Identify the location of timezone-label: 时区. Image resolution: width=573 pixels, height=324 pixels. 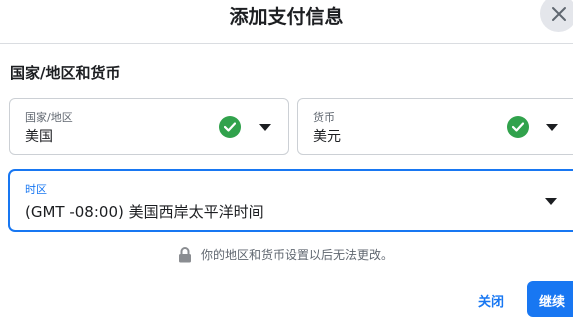
(36, 189).